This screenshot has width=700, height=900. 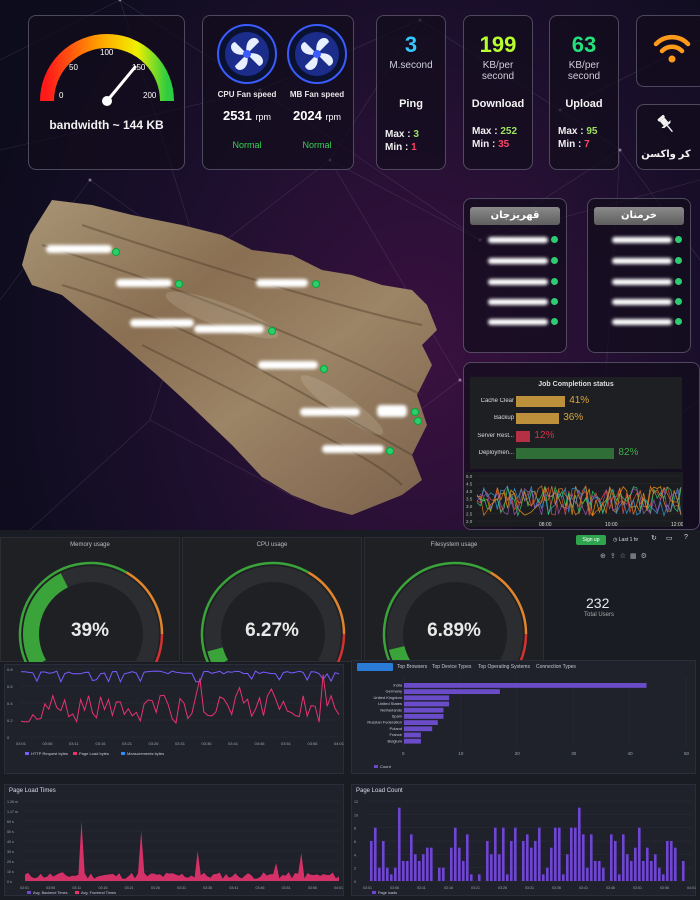 What do you see at coordinates (591, 540) in the screenshot?
I see `signup-button: Sign up` at bounding box center [591, 540].